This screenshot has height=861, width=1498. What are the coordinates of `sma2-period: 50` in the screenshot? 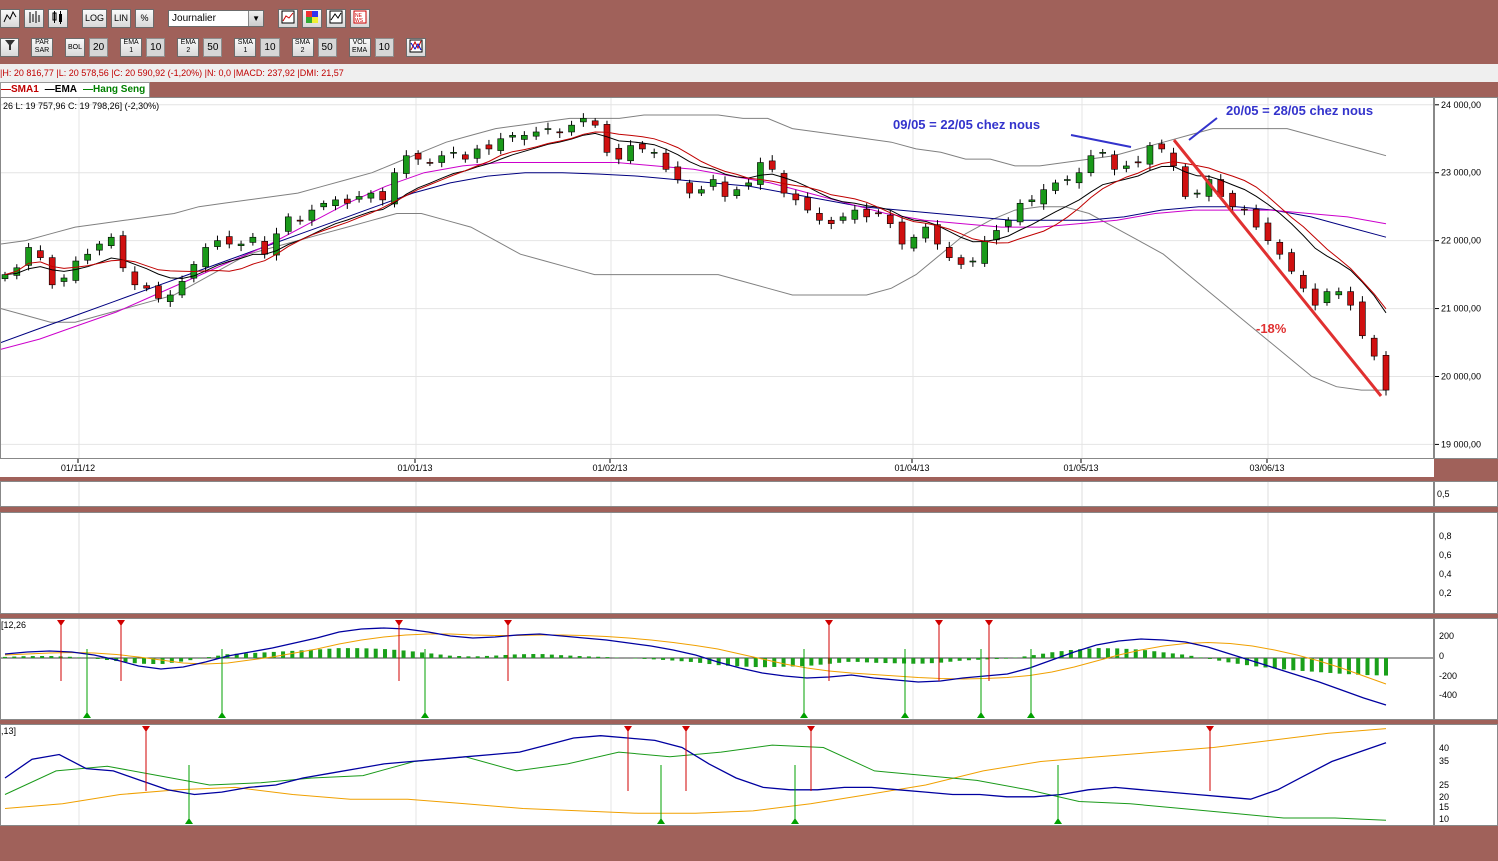 It's located at (327, 47).